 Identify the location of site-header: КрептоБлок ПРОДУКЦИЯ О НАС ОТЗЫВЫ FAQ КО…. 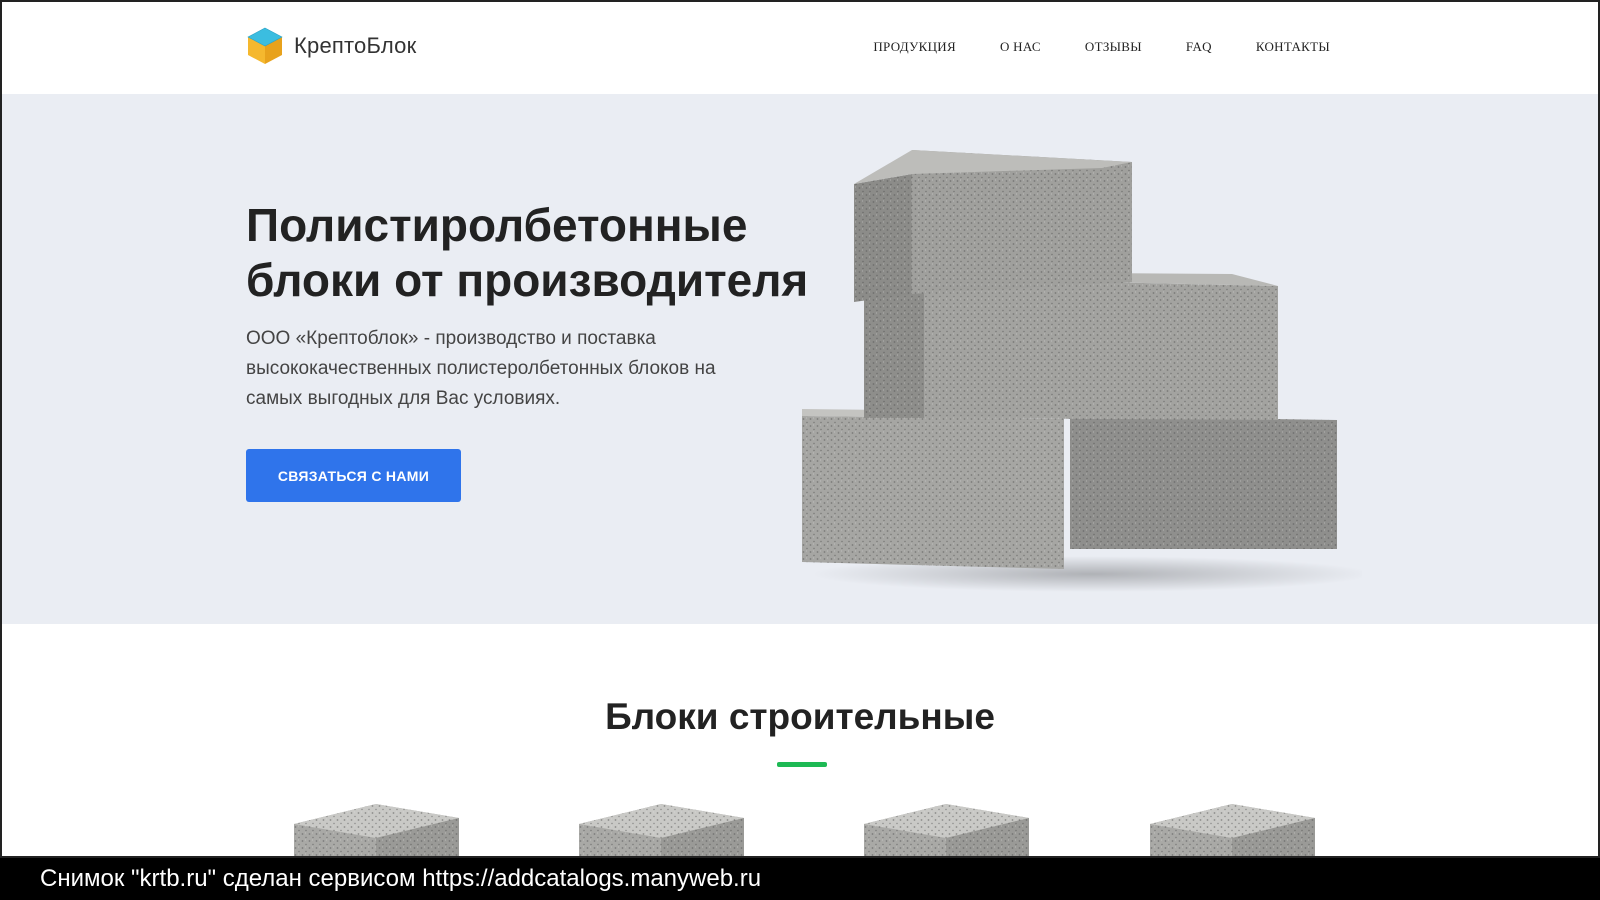
(800, 48).